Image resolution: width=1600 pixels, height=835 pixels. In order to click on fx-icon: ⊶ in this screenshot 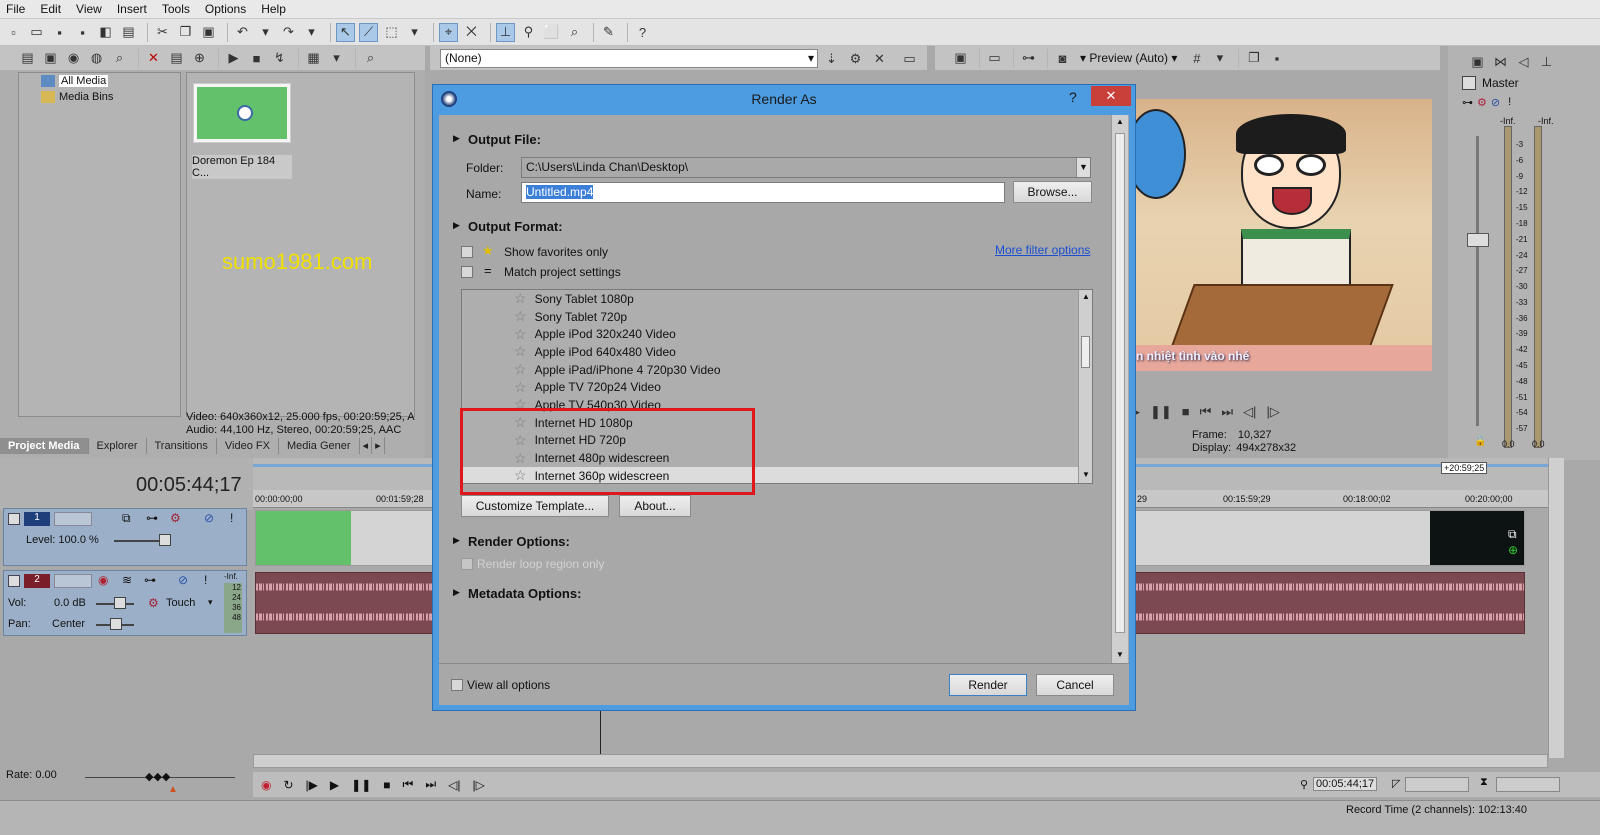, I will do `click(1467, 102)`.